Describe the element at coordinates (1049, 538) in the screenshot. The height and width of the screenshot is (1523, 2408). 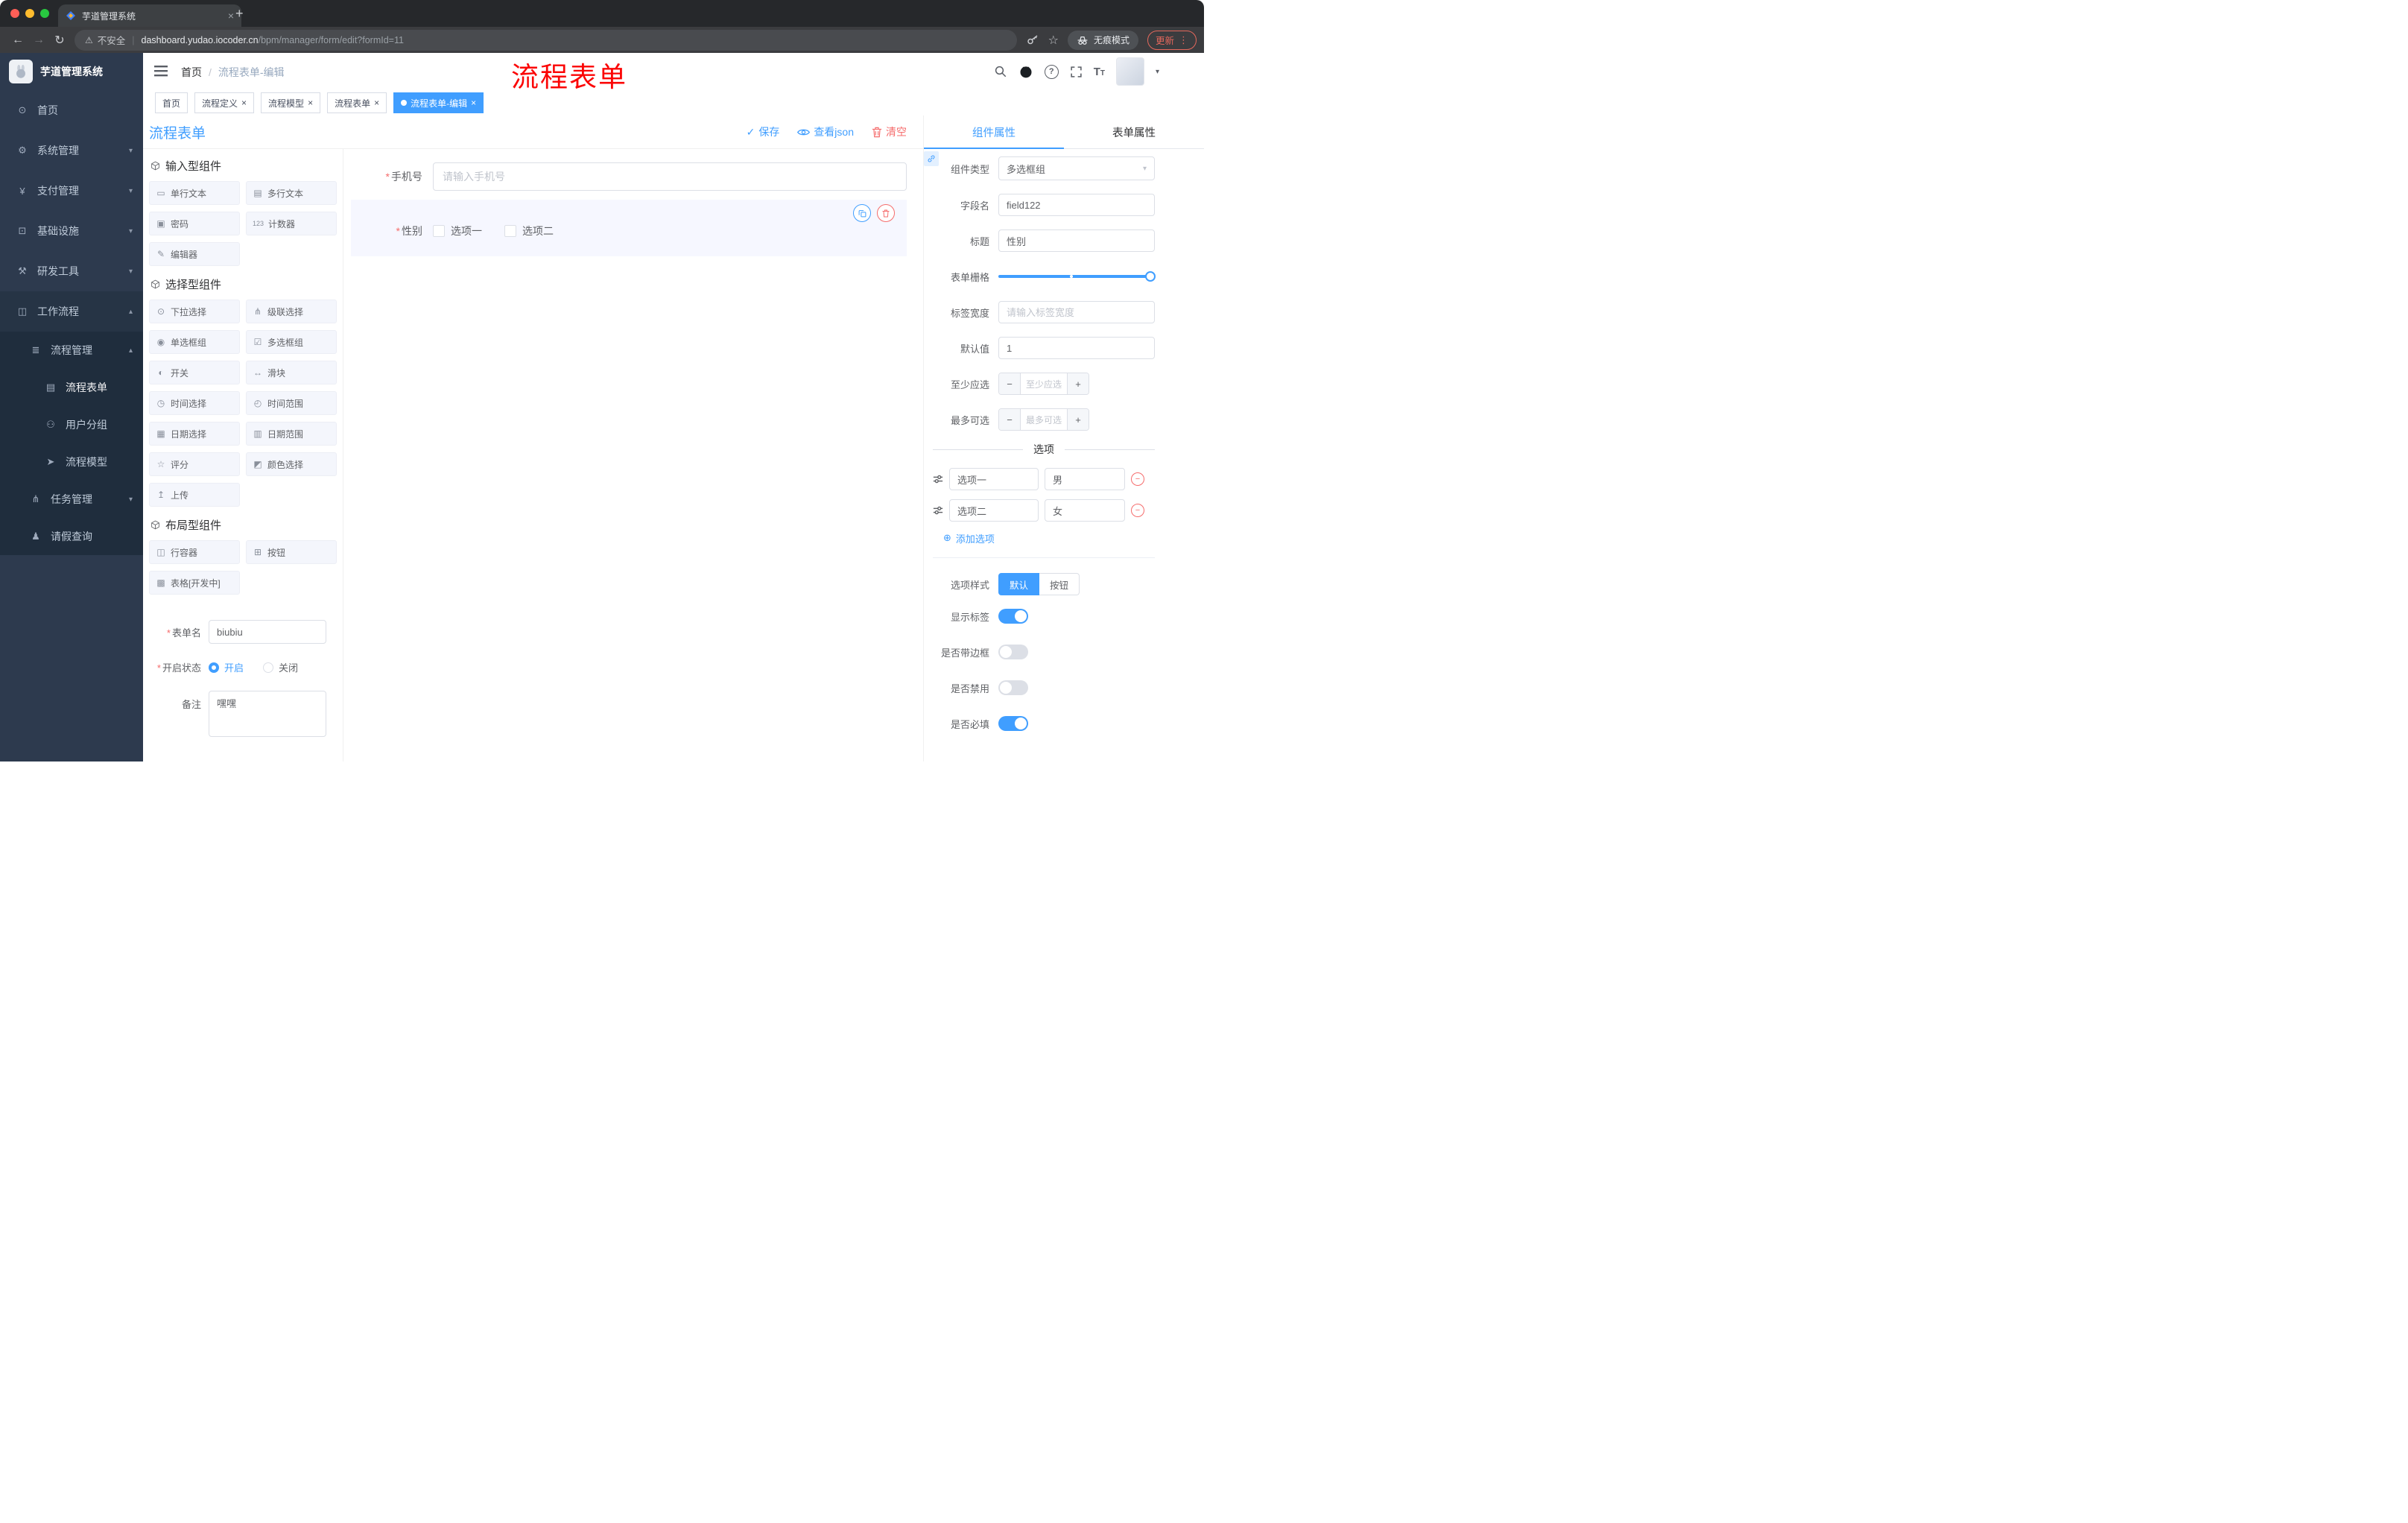
I see `add-option-button: ⊕ 添加选项` at that location.